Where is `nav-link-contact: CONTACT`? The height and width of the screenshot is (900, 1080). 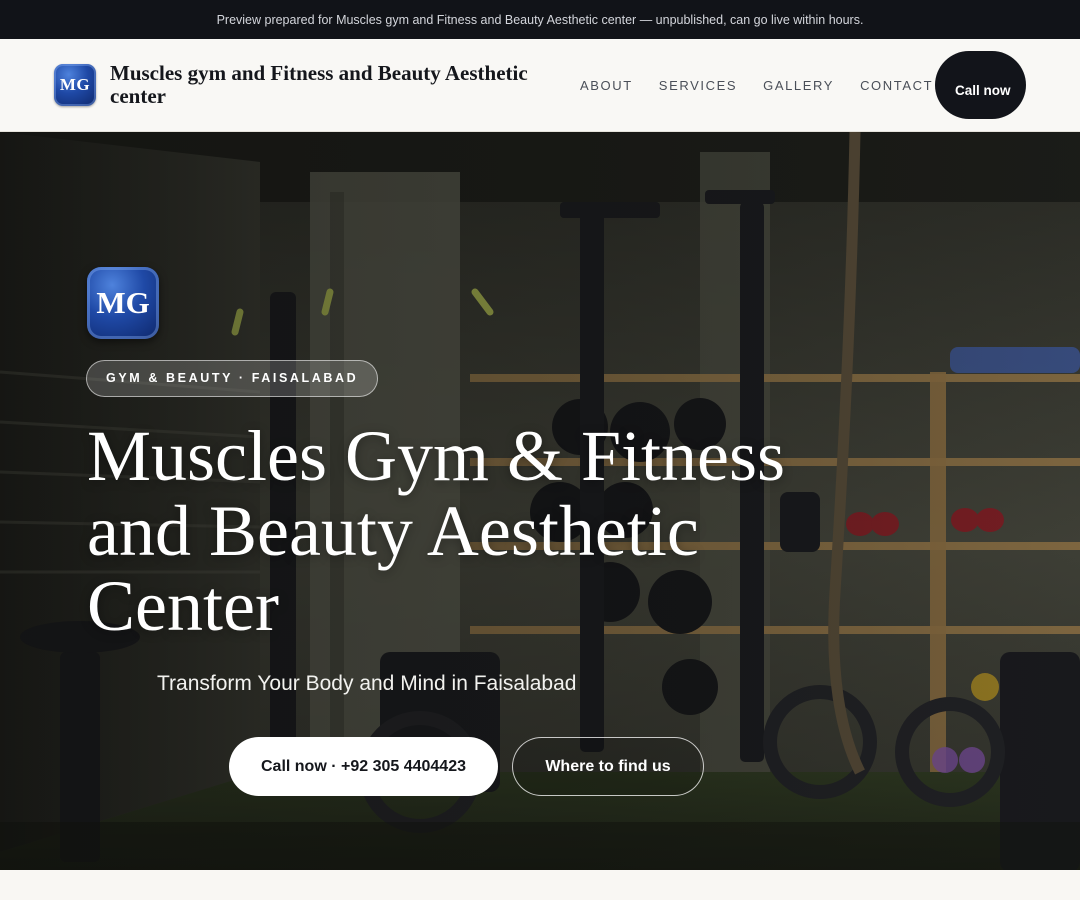 nav-link-contact: CONTACT is located at coordinates (896, 86).